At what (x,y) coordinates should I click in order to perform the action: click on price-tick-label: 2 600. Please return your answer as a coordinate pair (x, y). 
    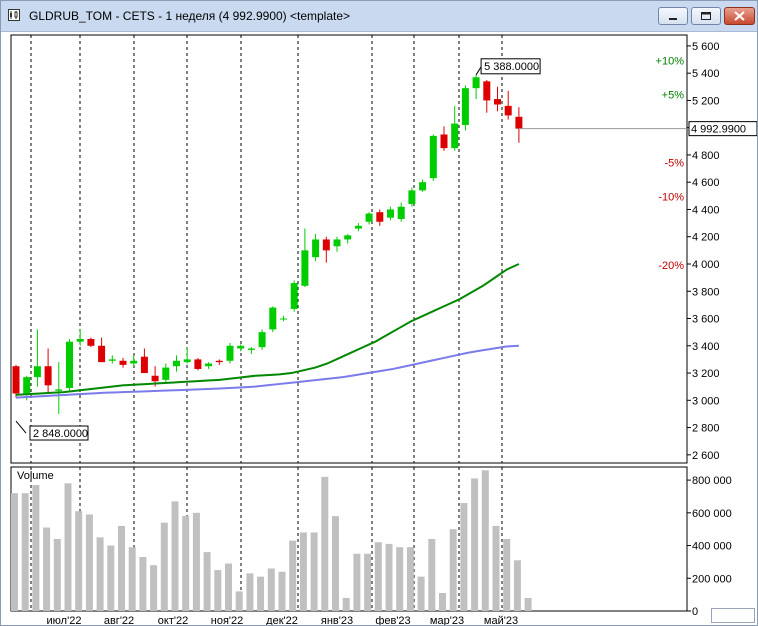
    Looking at the image, I should click on (706, 456).